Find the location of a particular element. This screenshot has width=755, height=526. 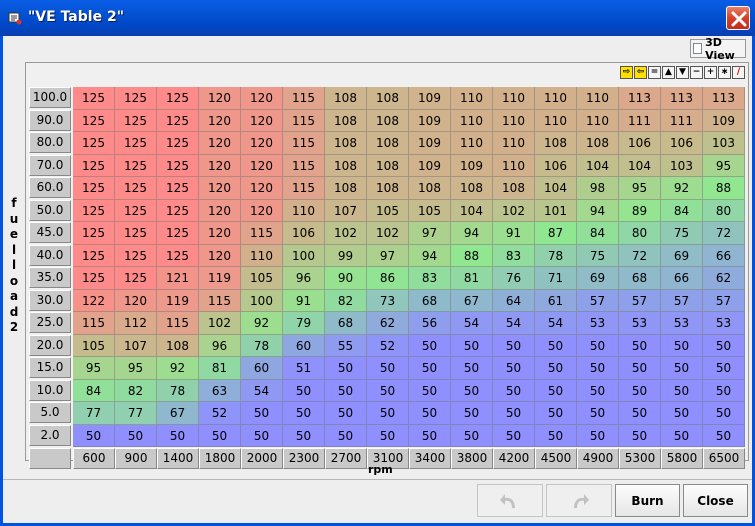

column-header: 3400 is located at coordinates (430, 458).